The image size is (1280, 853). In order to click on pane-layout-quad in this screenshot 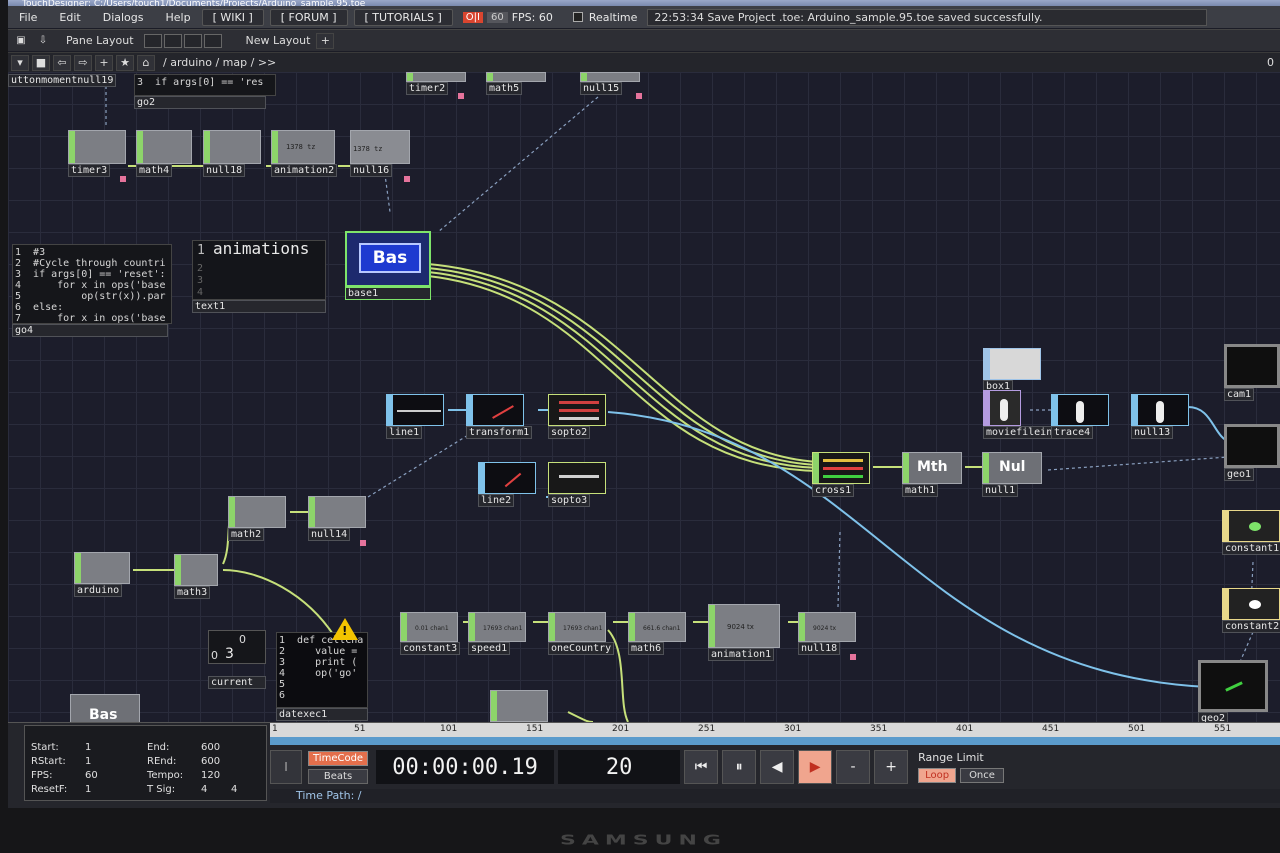, I will do `click(212, 40)`.